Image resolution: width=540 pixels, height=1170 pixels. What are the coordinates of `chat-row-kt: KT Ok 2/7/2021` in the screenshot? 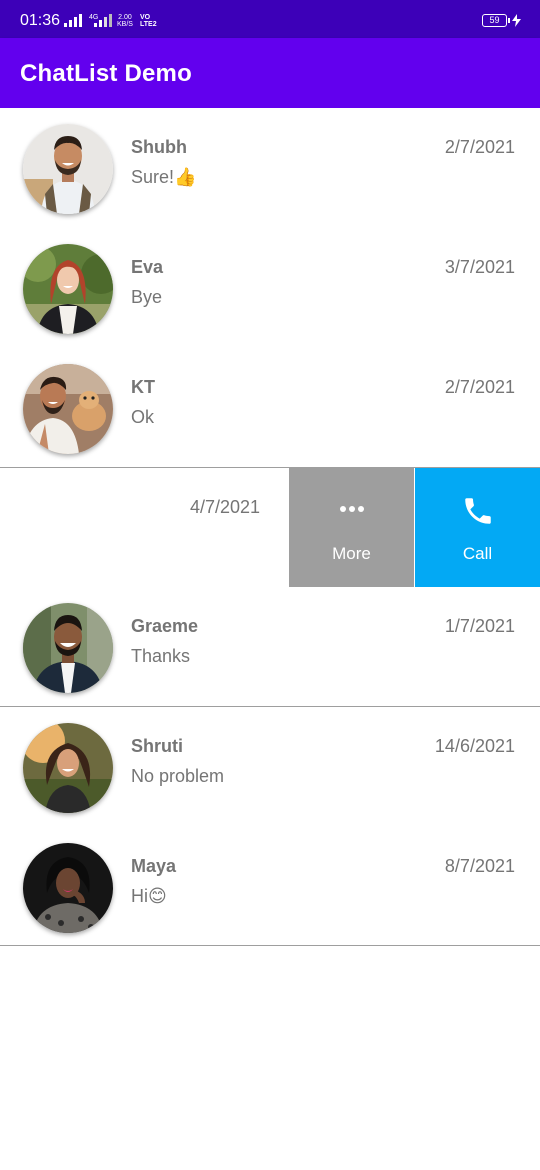 It's located at (270, 408).